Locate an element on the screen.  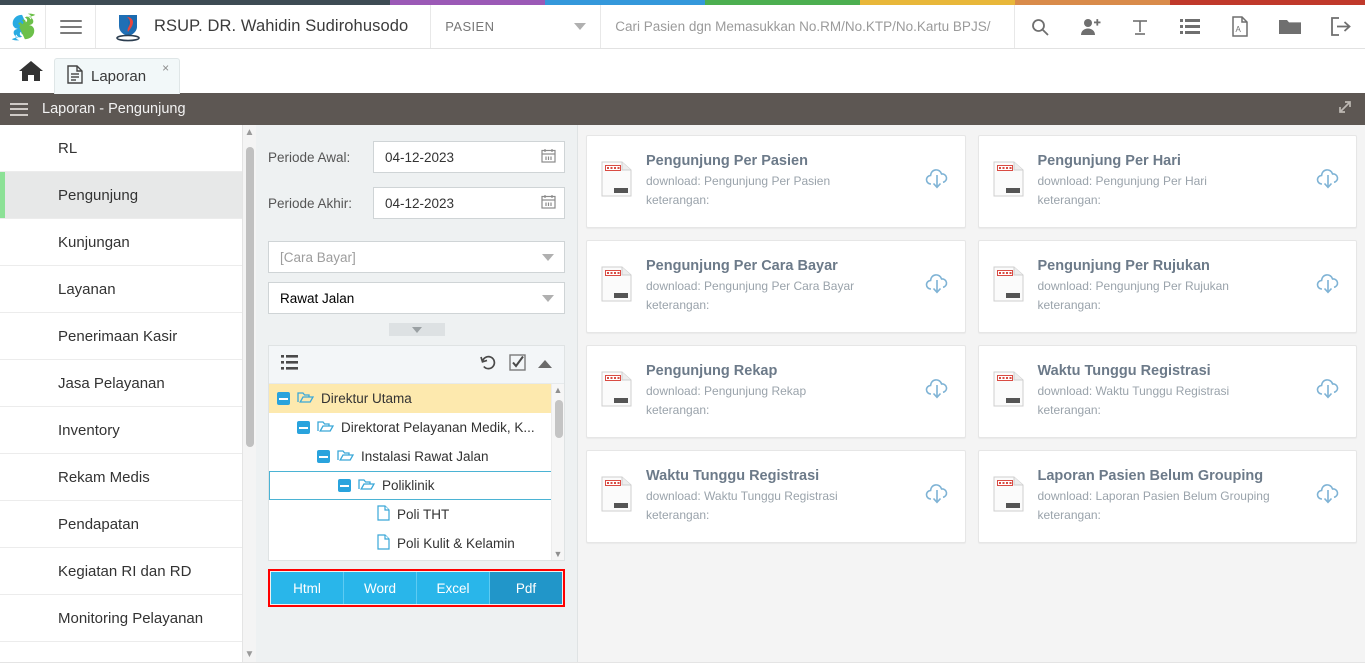
tree-scroll-up-arrow: ▲ is located at coordinates (558, 390).